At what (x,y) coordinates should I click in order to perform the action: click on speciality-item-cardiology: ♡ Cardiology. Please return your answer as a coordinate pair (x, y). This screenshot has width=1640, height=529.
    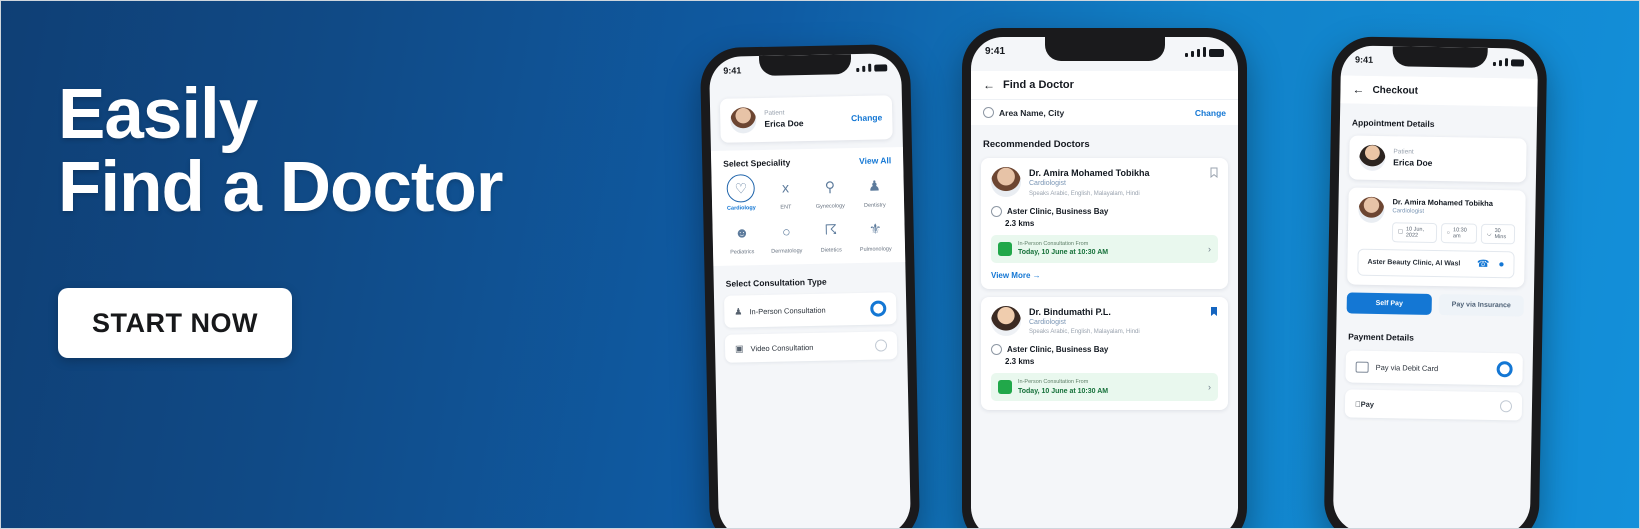
    Looking at the image, I should click on (740, 193).